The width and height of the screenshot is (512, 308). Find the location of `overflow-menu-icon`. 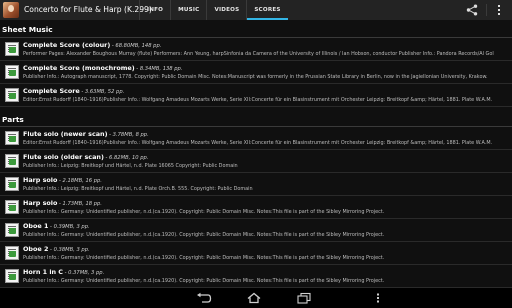

overflow-menu-icon is located at coordinates (499, 10).